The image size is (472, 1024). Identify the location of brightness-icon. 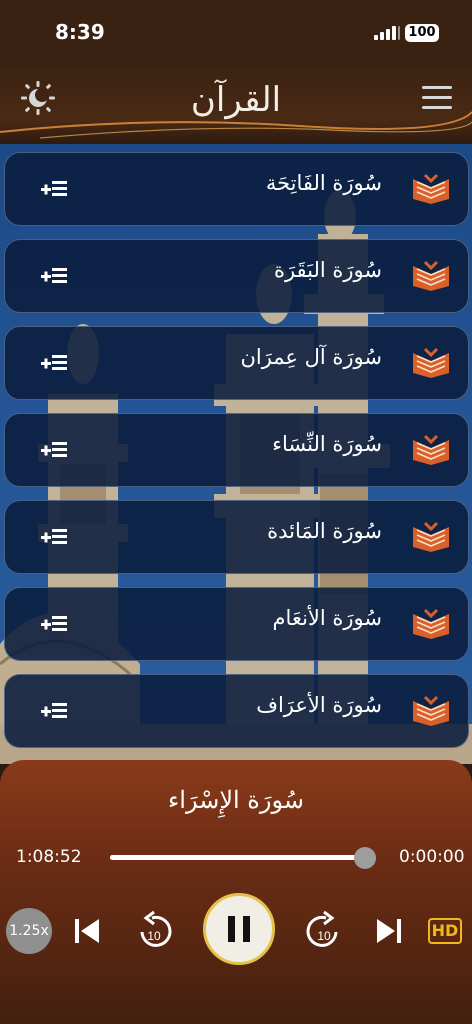
(38, 98).